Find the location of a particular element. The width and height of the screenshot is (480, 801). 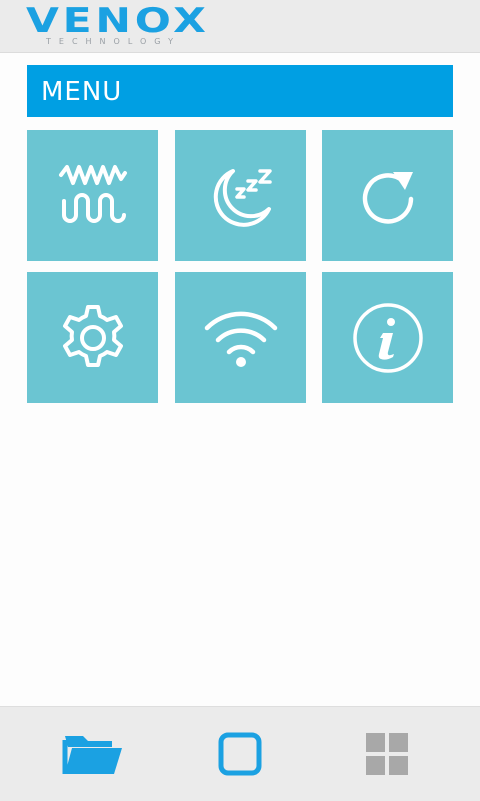

nav-home-button is located at coordinates (240, 754).